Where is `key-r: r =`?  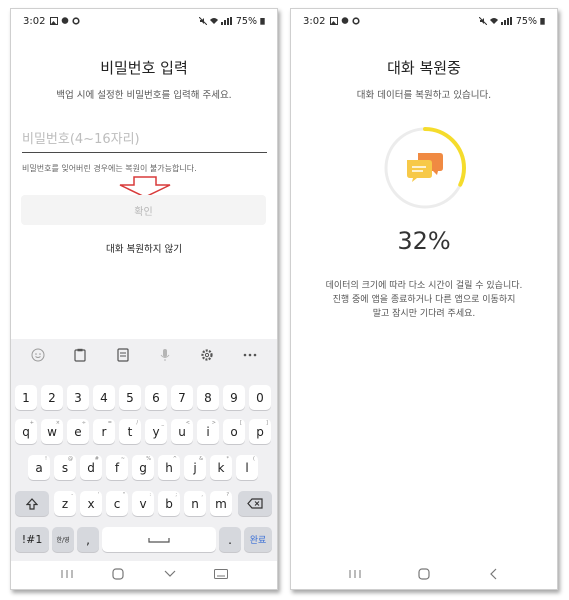
key-r: r = is located at coordinates (104, 431).